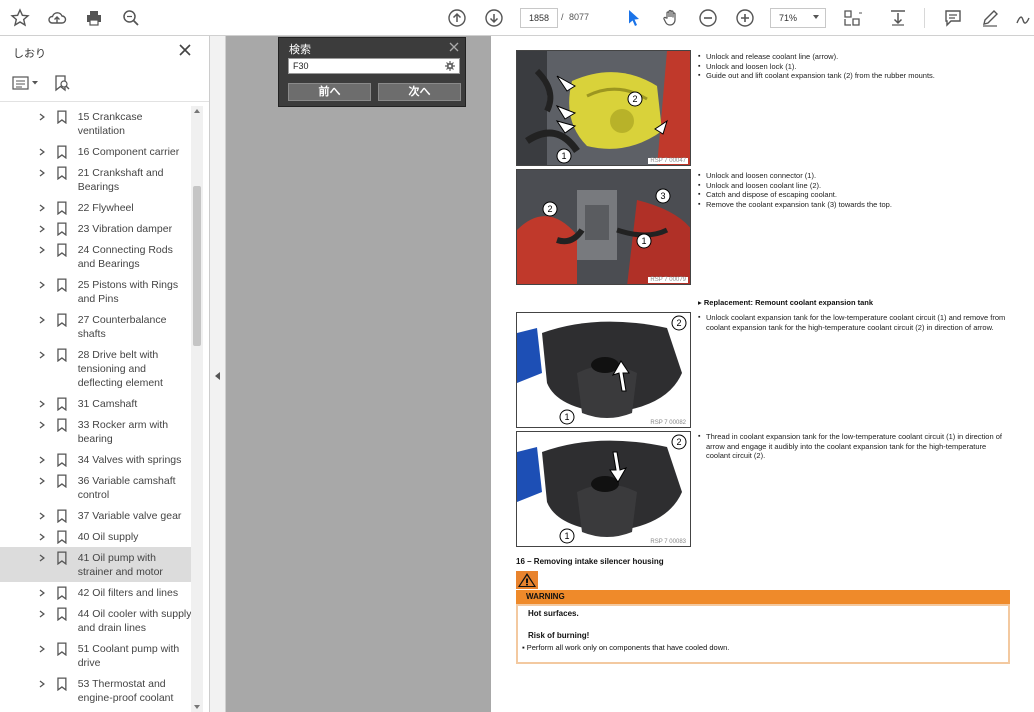 This screenshot has height=712, width=1034. Describe the element at coordinates (898, 18) in the screenshot. I see `scroll-mode-icon` at that location.